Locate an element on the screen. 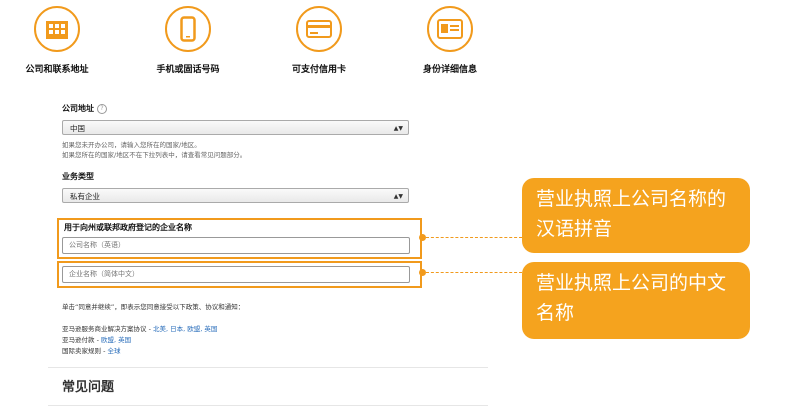 The image size is (800, 409). business-type-label: 业务类型 is located at coordinates (78, 176).